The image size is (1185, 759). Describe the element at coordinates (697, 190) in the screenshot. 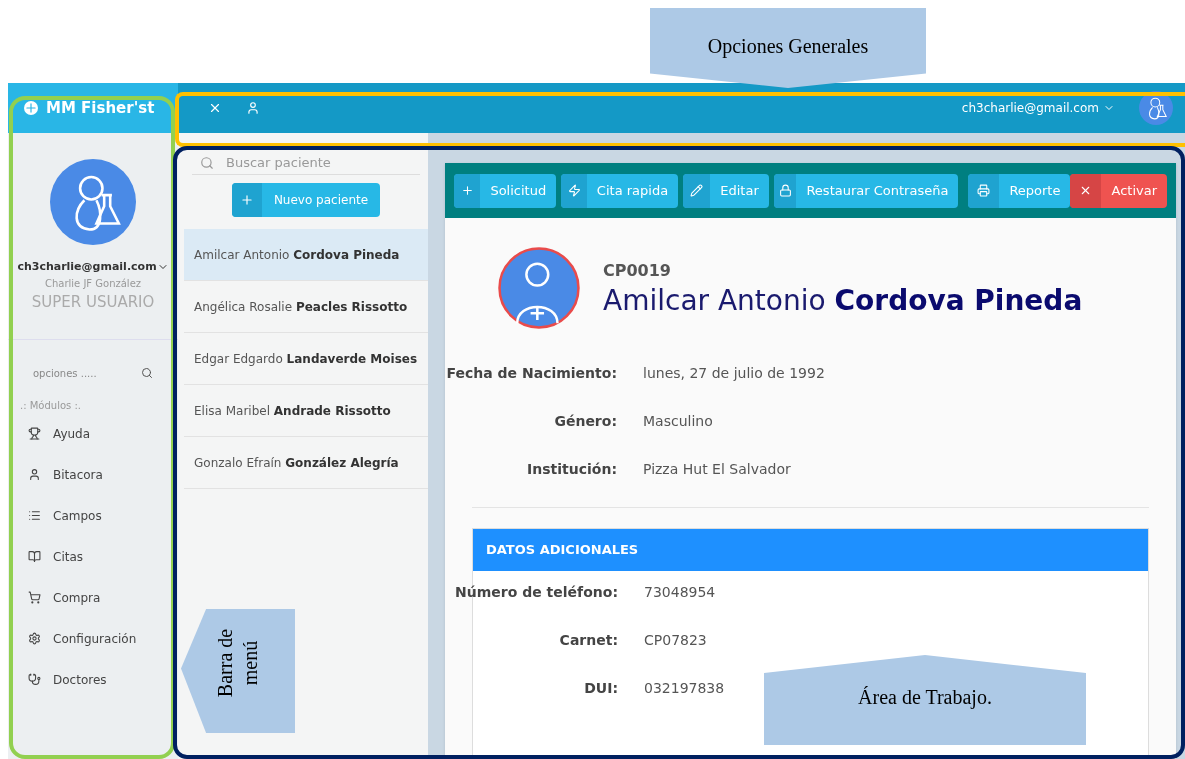

I see `pencil-icon` at that location.